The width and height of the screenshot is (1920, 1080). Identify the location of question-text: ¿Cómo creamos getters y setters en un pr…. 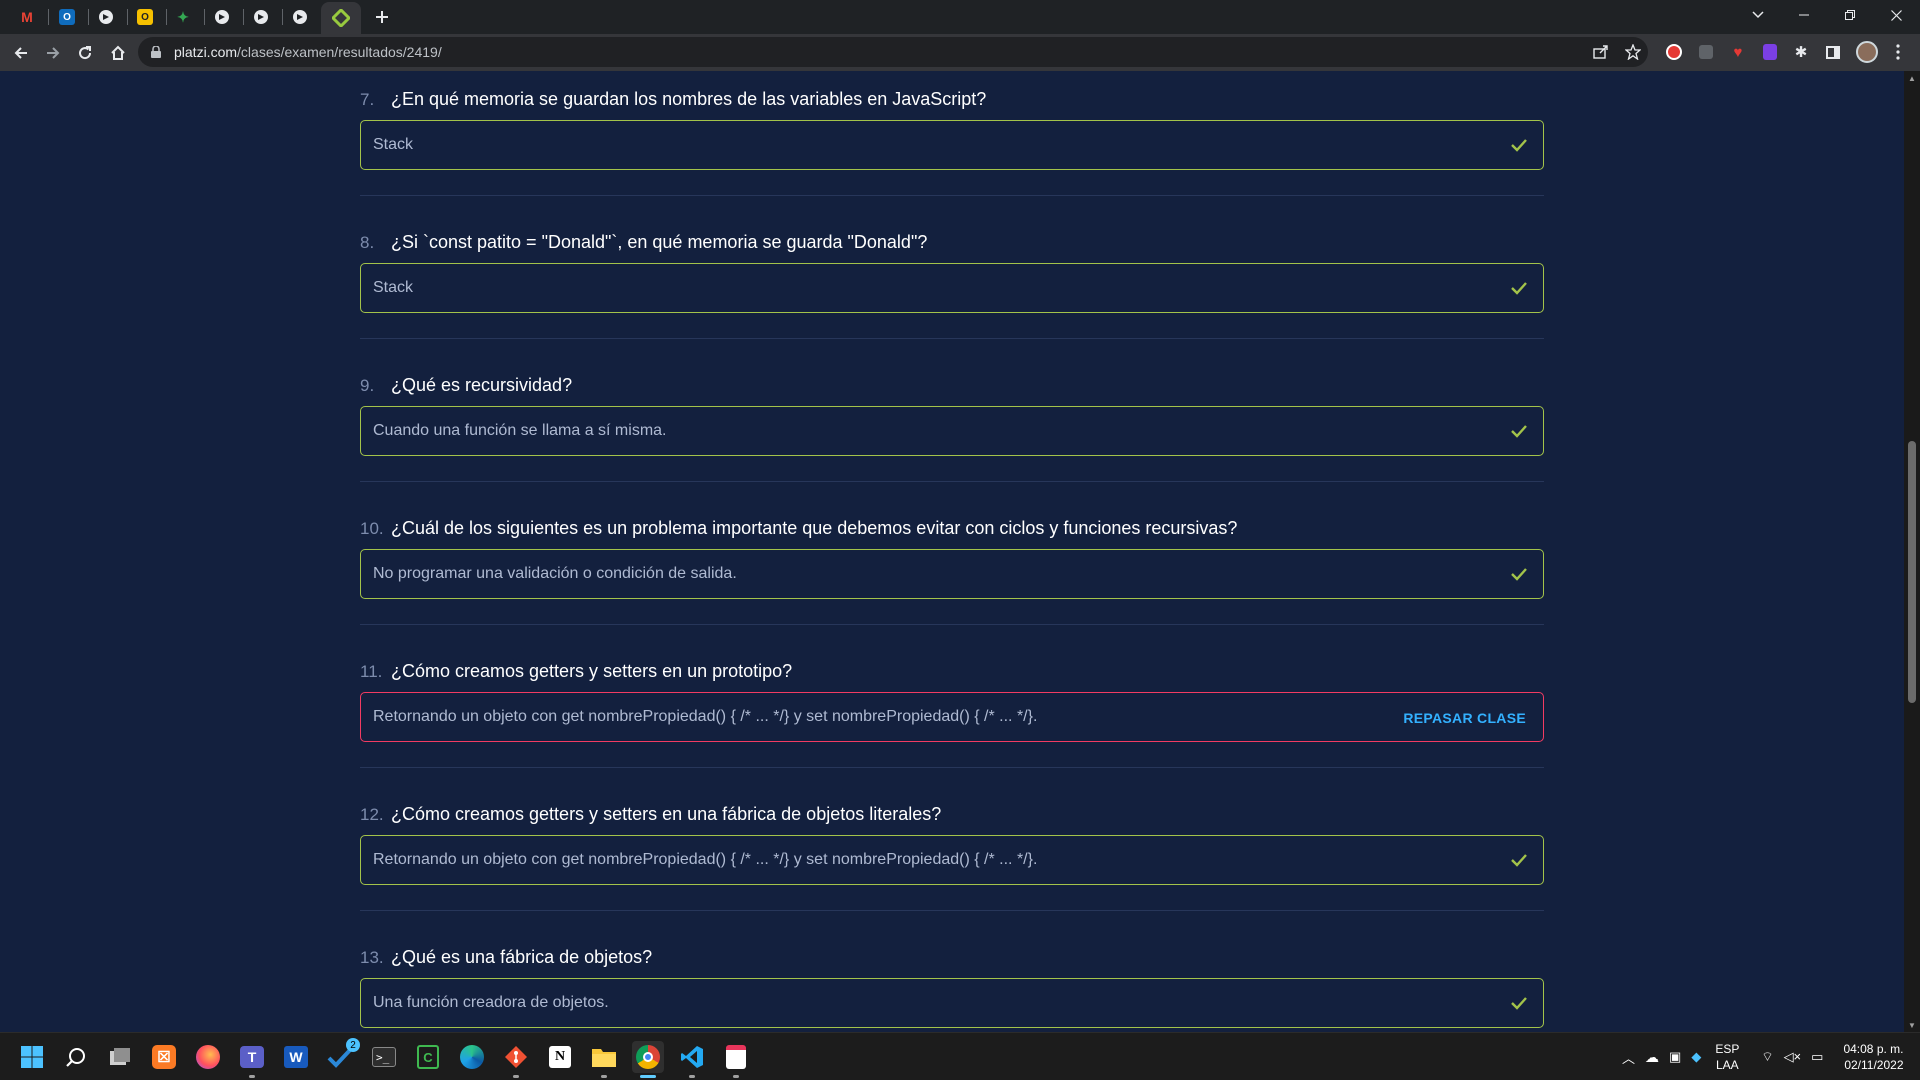
(592, 671).